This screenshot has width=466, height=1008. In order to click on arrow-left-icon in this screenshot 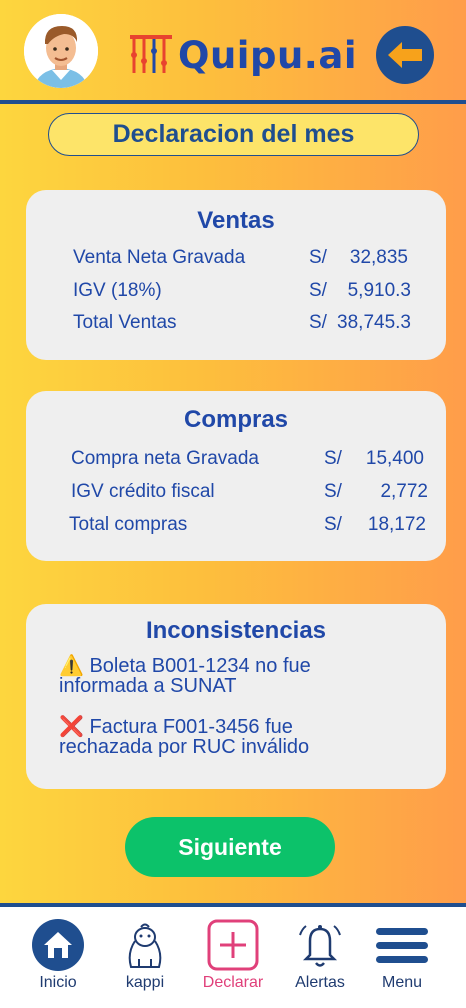, I will do `click(405, 55)`.